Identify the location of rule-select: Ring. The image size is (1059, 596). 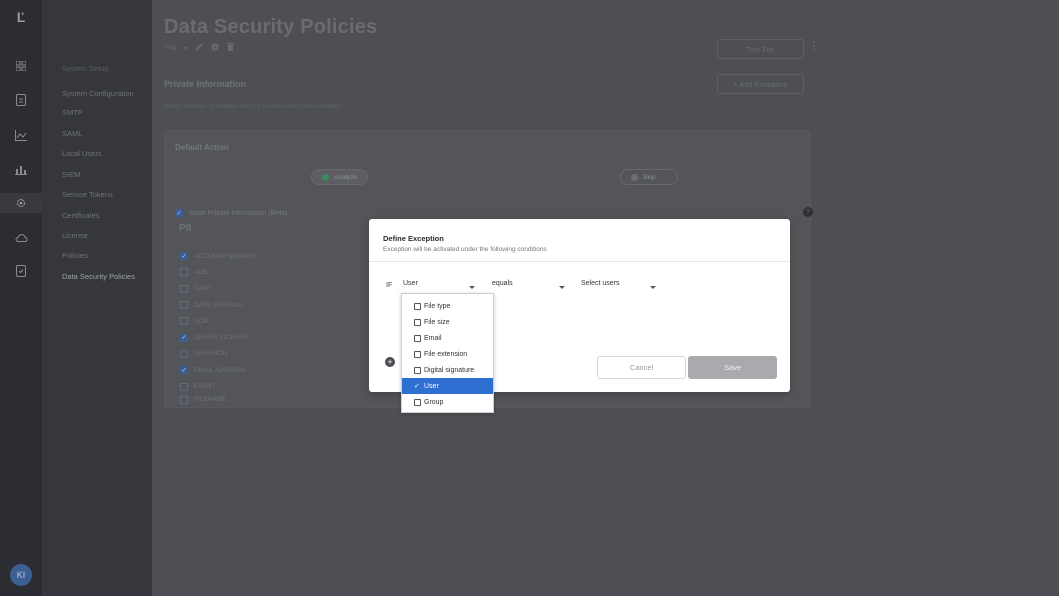
(170, 48).